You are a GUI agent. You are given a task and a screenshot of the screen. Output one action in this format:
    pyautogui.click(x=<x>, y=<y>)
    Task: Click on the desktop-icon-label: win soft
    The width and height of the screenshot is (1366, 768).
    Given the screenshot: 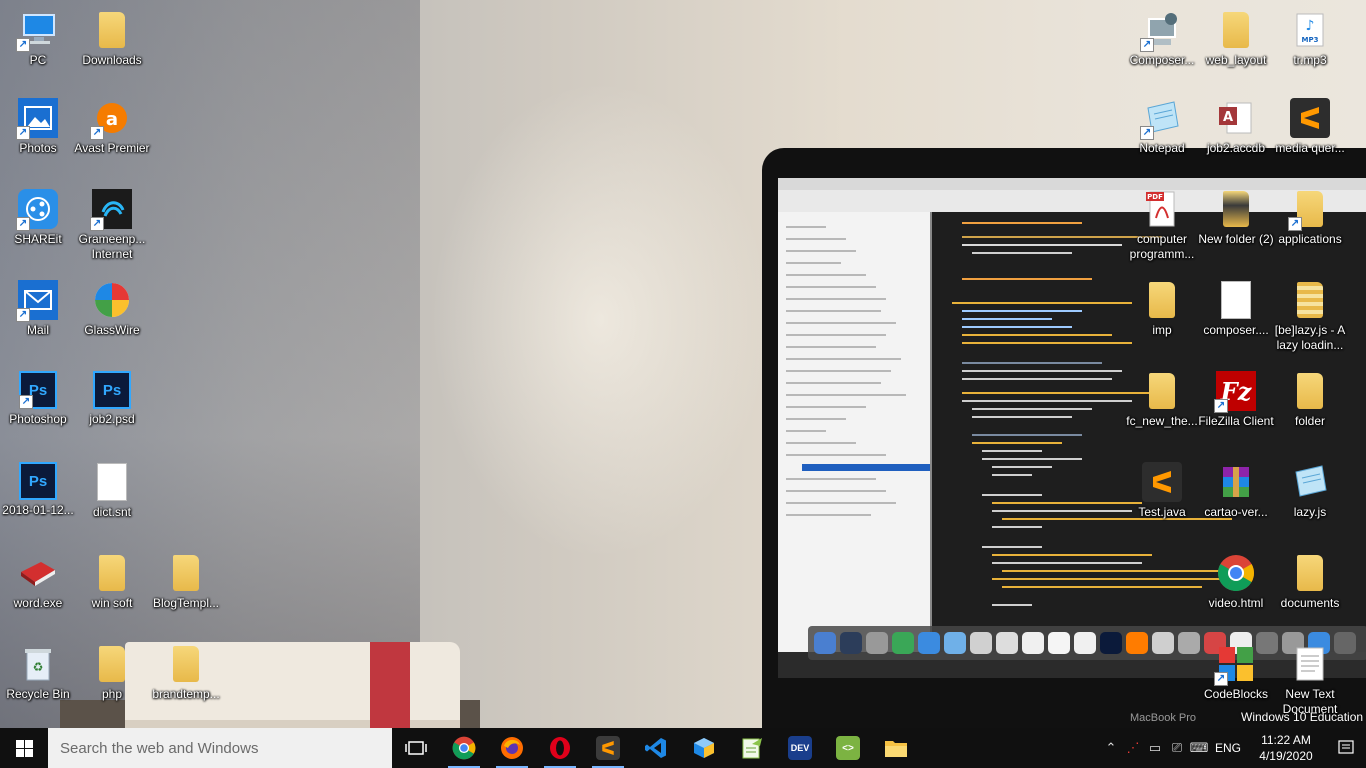 What is the action you would take?
    pyautogui.click(x=112, y=603)
    